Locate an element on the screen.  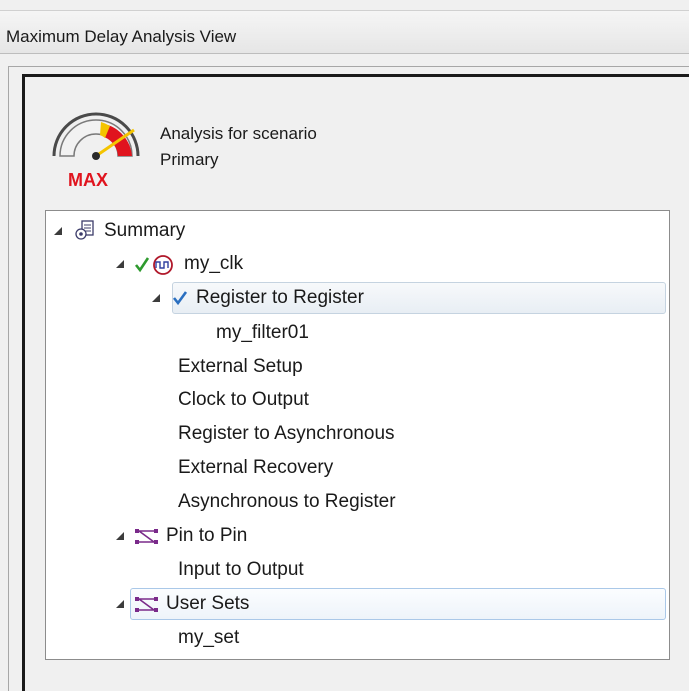
tree-item-label: my_filter01 is located at coordinates (262, 332).